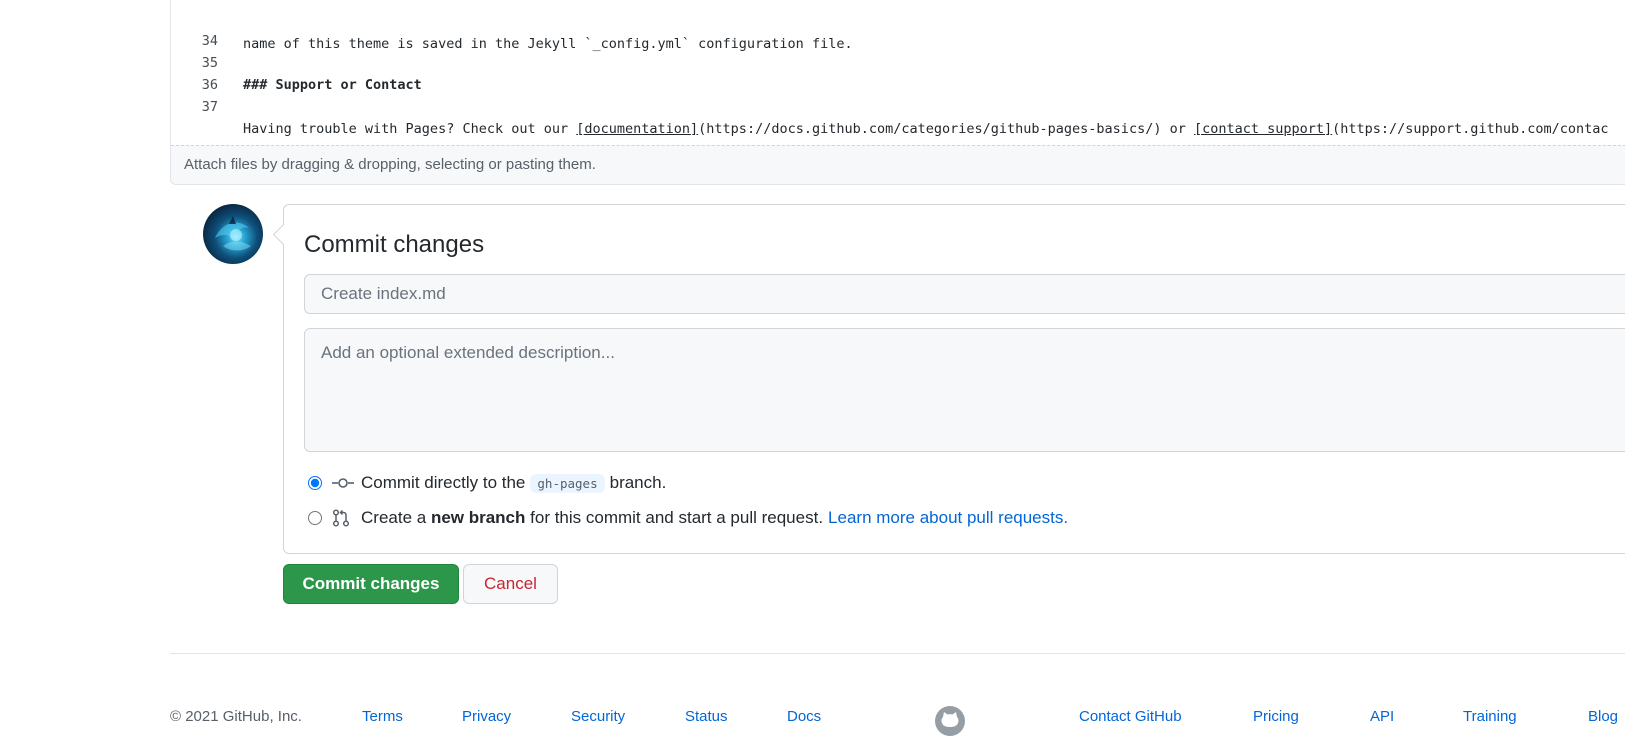  What do you see at coordinates (1382, 716) in the screenshot?
I see `footer-link-api: API` at bounding box center [1382, 716].